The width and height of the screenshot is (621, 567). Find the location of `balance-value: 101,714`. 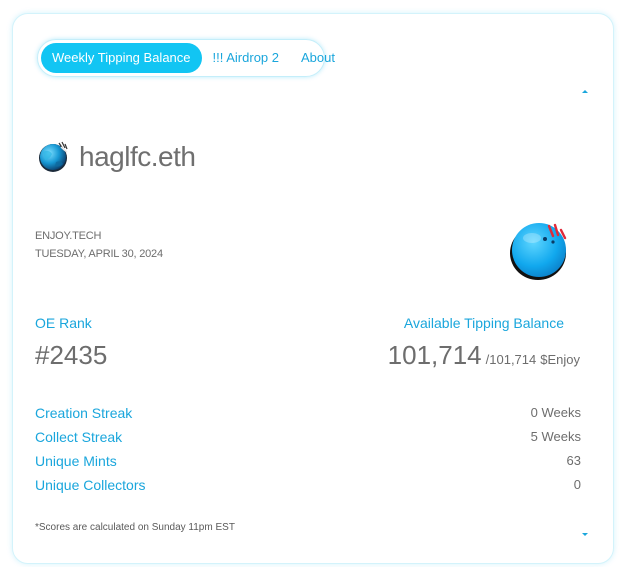

balance-value: 101,714 is located at coordinates (434, 355).